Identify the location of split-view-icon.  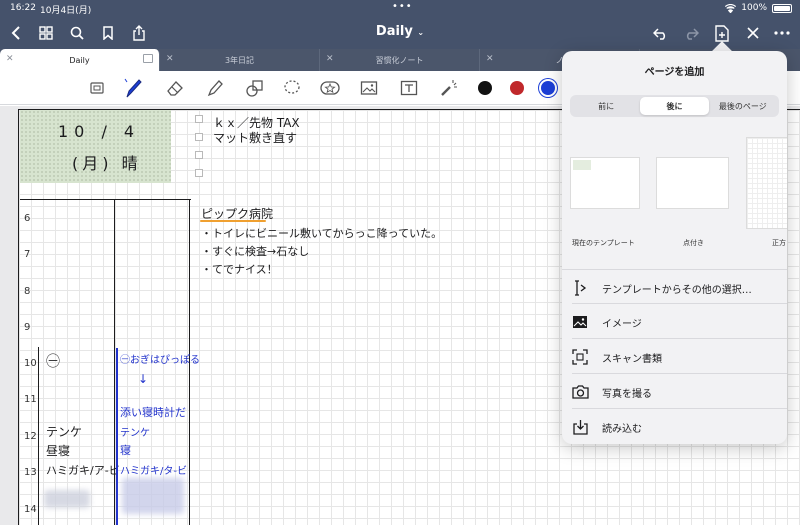
(148, 58).